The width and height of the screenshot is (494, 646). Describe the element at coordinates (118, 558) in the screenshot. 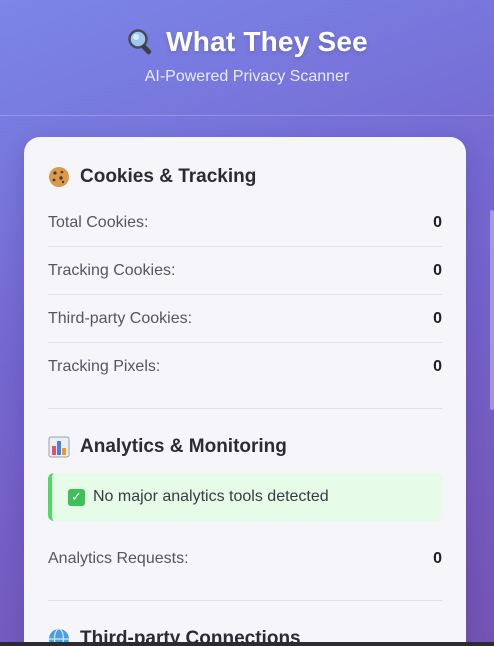

I see `stat-label: Analytics Requests:` at that location.